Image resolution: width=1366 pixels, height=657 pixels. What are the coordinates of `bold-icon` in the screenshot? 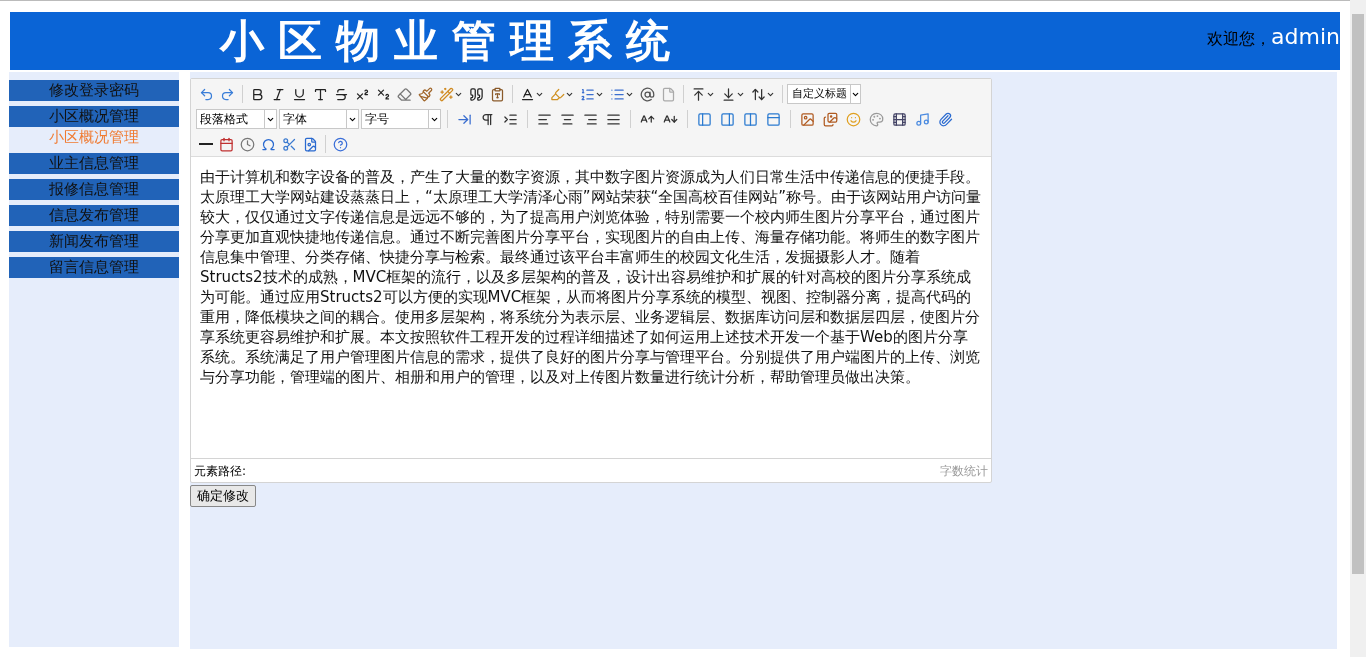 It's located at (257, 94).